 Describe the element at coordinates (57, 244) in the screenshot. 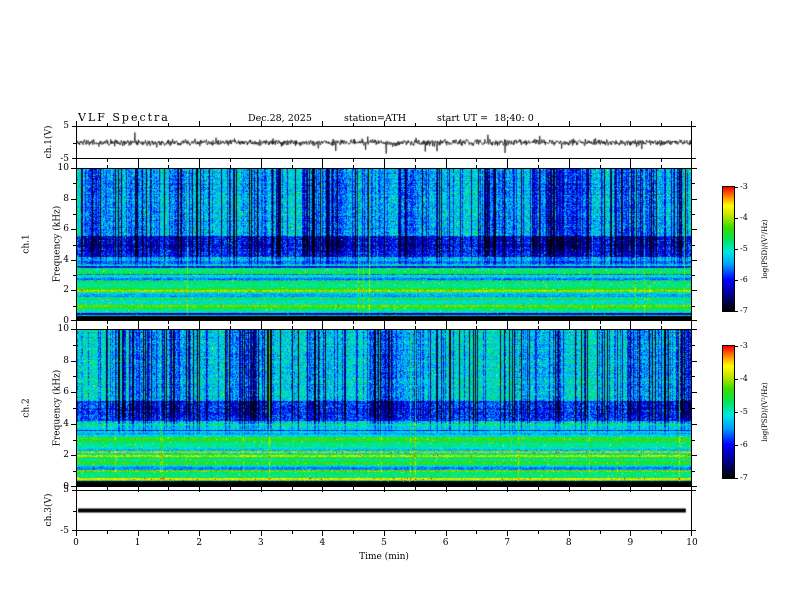

I see `ch1-freq-axis-label: Frequency (kHz)` at that location.